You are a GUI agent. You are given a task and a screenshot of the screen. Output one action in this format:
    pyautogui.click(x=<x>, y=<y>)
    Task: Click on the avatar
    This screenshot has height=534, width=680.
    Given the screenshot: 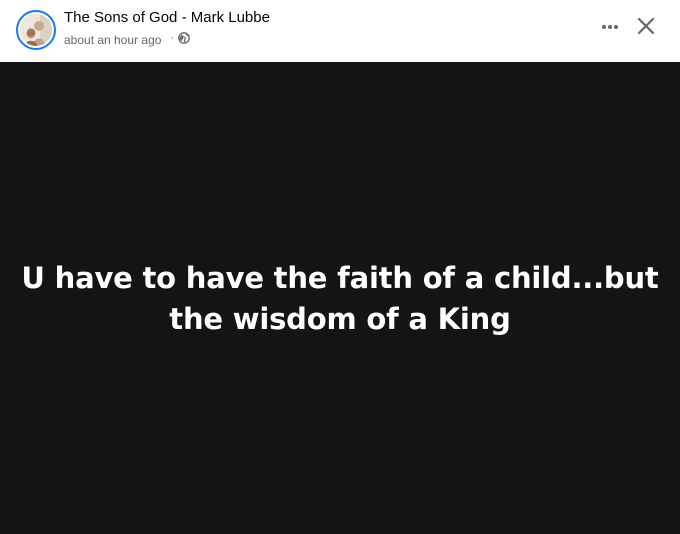 What is the action you would take?
    pyautogui.click(x=36, y=30)
    